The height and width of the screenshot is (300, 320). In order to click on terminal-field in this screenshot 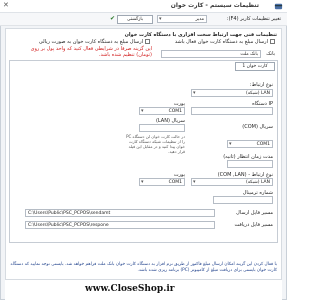, I will do `click(243, 200)`.